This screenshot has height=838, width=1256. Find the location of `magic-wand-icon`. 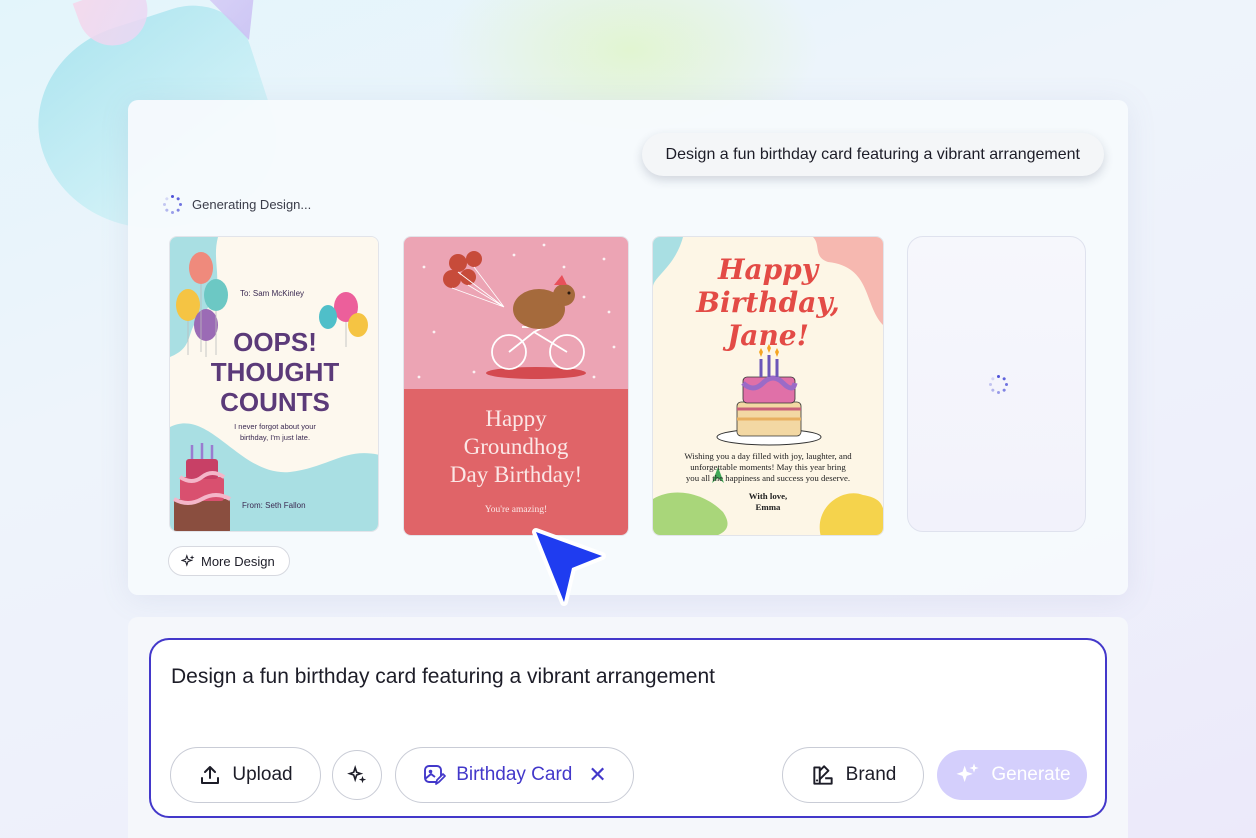

magic-wand-icon is located at coordinates (357, 774).